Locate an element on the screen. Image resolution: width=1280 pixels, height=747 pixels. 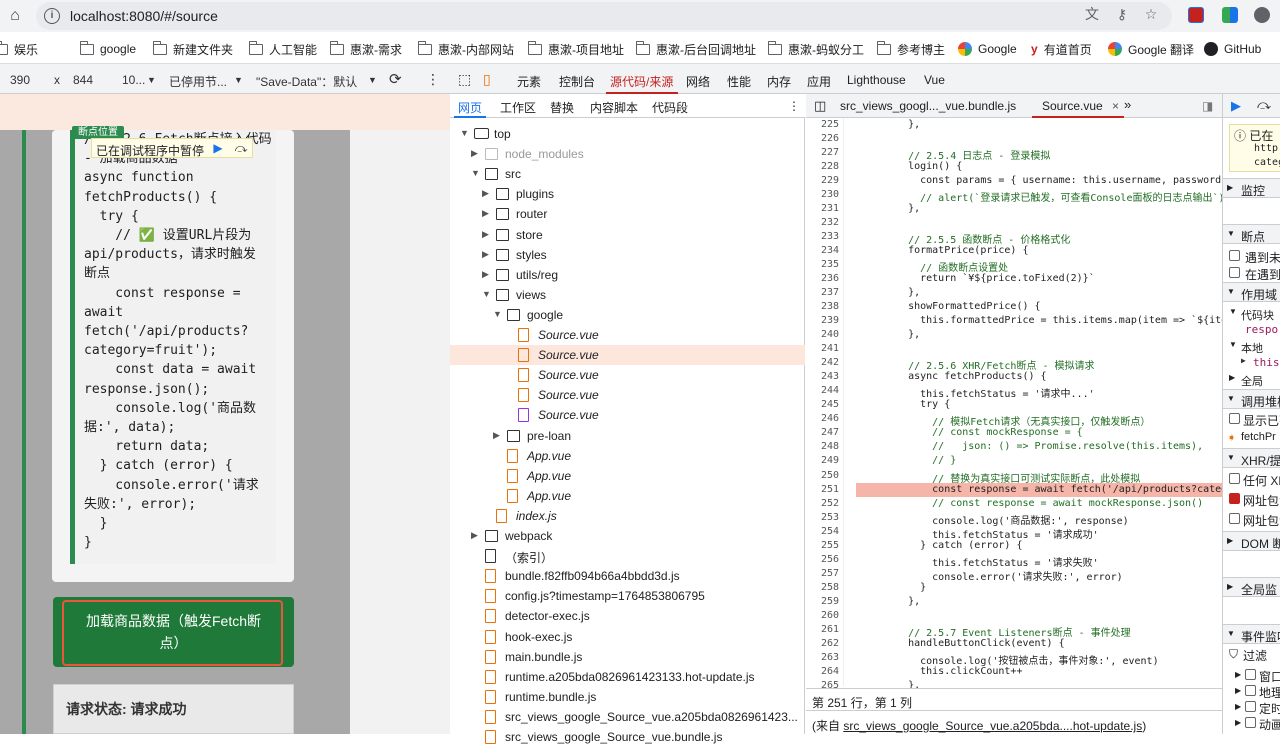
line-number: 231 is located at coordinates (830, 208).